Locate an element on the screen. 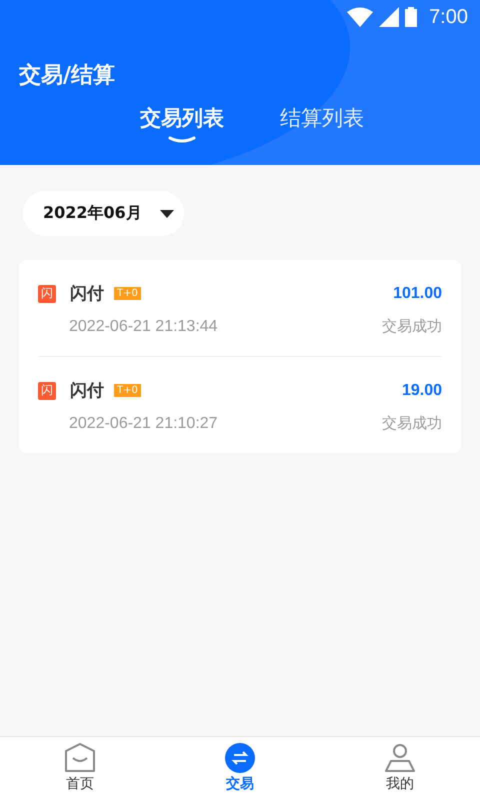 This screenshot has width=480, height=800. nav-item: 交易 is located at coordinates (240, 768).